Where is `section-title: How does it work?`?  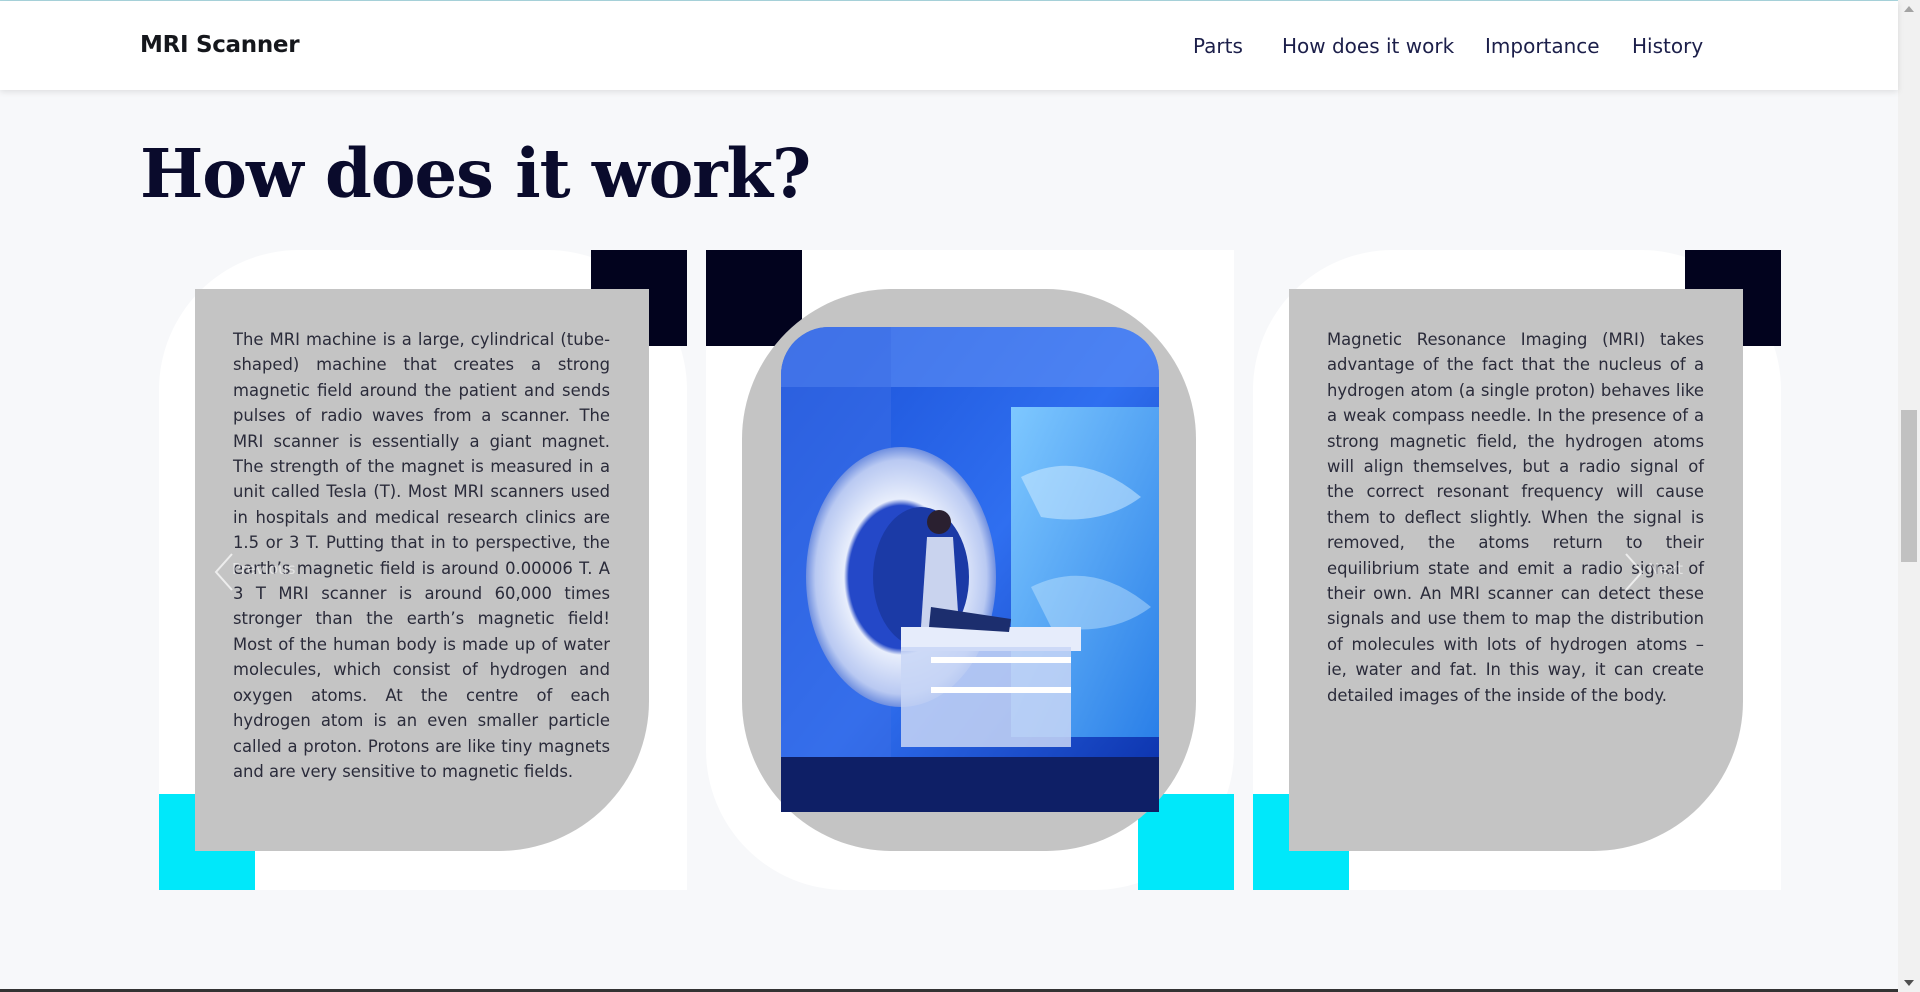 section-title: How does it work? is located at coordinates (475, 173).